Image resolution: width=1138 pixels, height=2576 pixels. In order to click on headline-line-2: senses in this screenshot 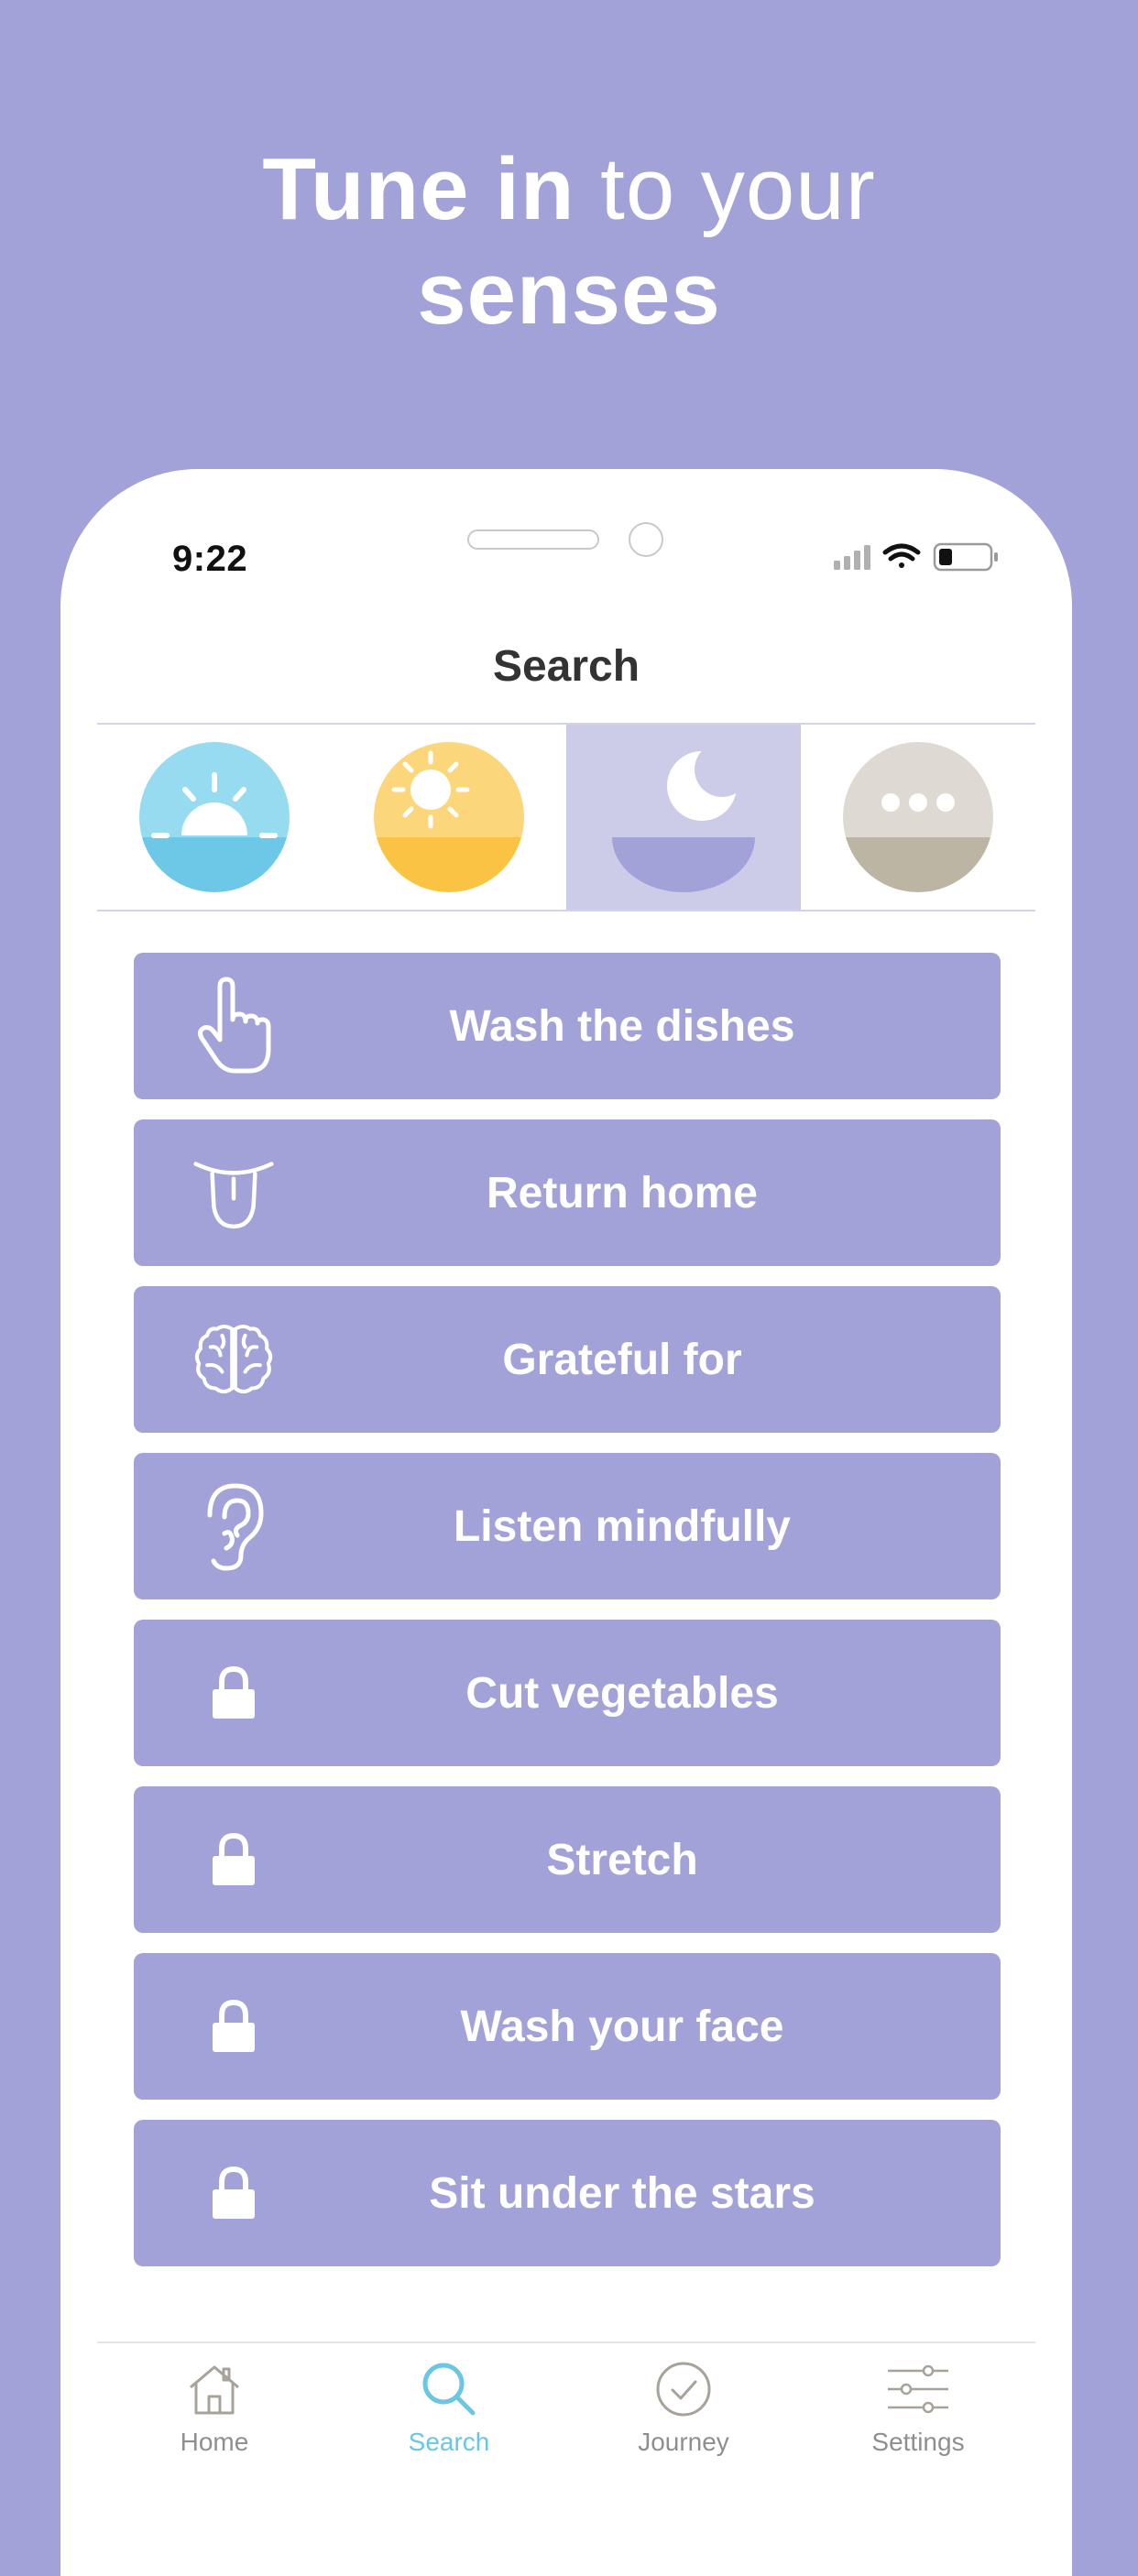, I will do `click(569, 294)`.